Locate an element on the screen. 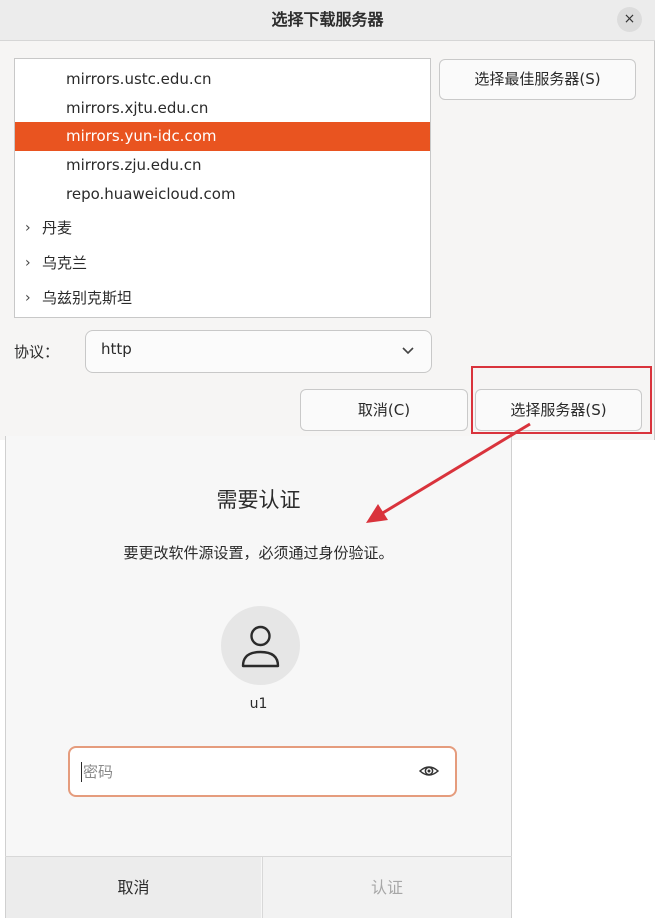 This screenshot has height=918, width=655. dialog-title: 选择下载服务器 is located at coordinates (327, 19).